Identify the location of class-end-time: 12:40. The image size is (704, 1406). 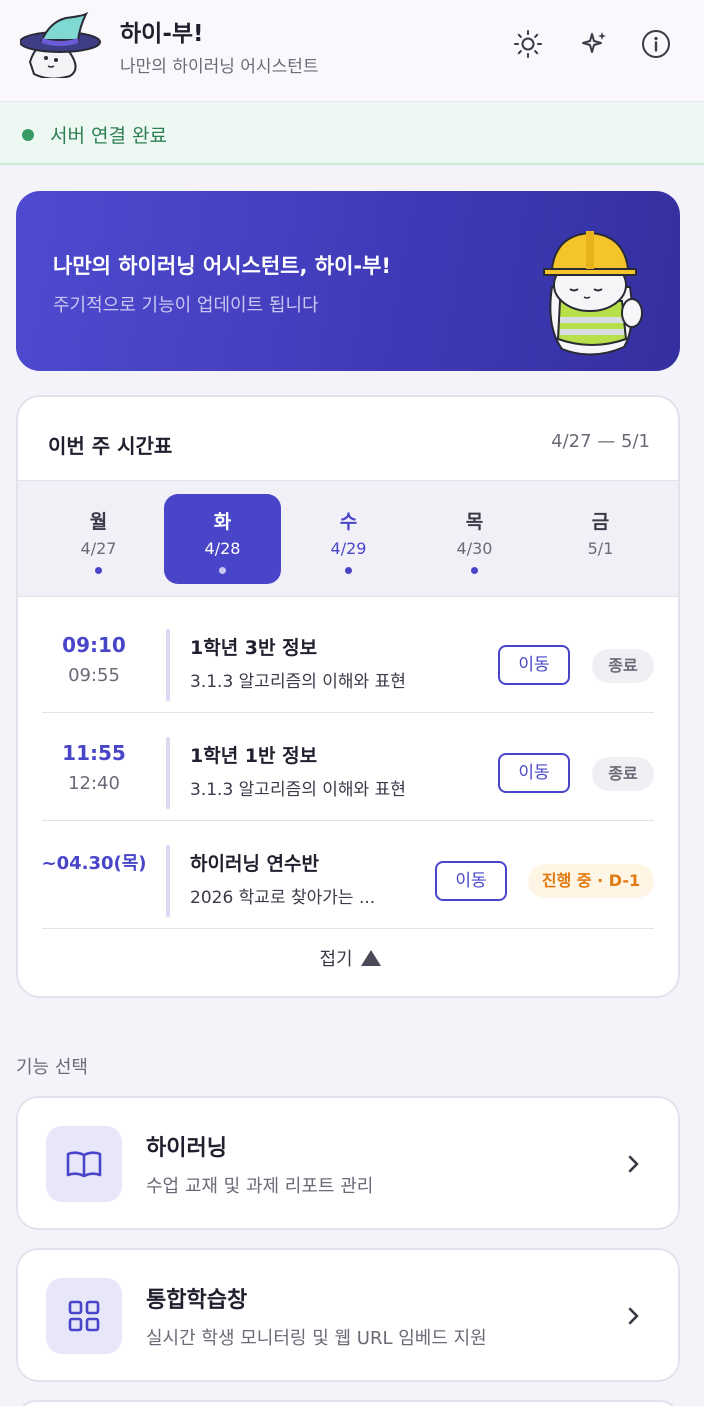
(94, 783).